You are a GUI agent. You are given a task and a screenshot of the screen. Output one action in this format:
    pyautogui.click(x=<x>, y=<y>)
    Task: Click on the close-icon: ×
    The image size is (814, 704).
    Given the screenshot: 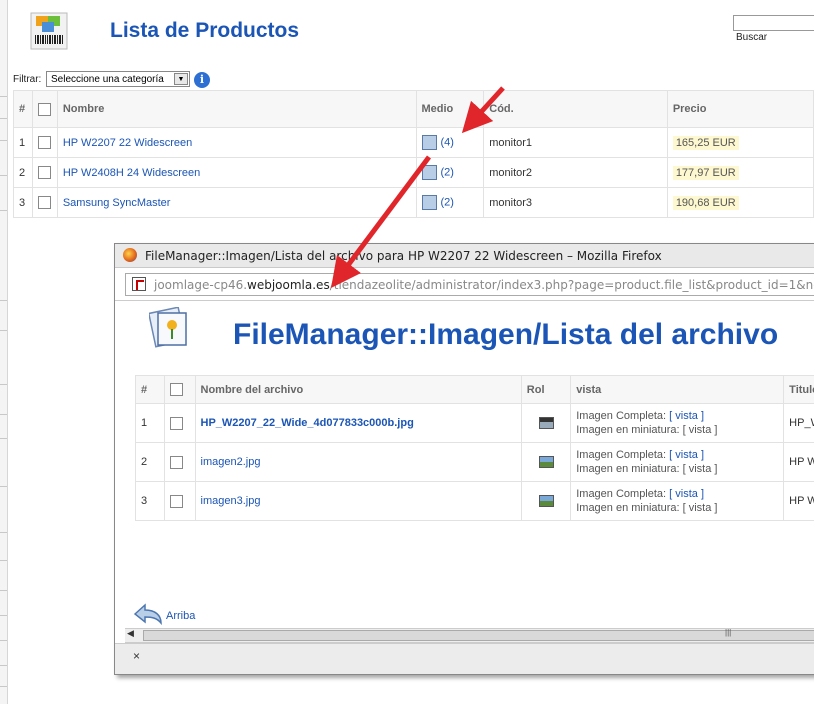 What is the action you would take?
    pyautogui.click(x=136, y=656)
    